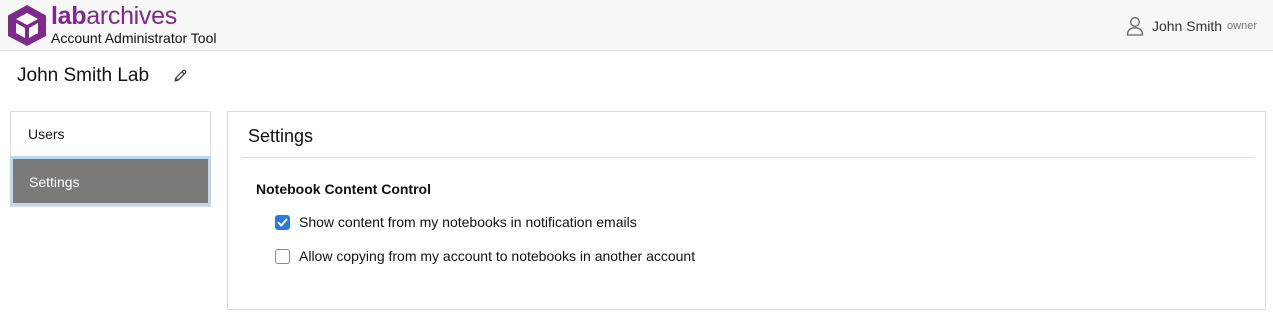 The height and width of the screenshot is (329, 1273). Describe the element at coordinates (343, 189) in the screenshot. I see `section-title: Notebook Content Control` at that location.